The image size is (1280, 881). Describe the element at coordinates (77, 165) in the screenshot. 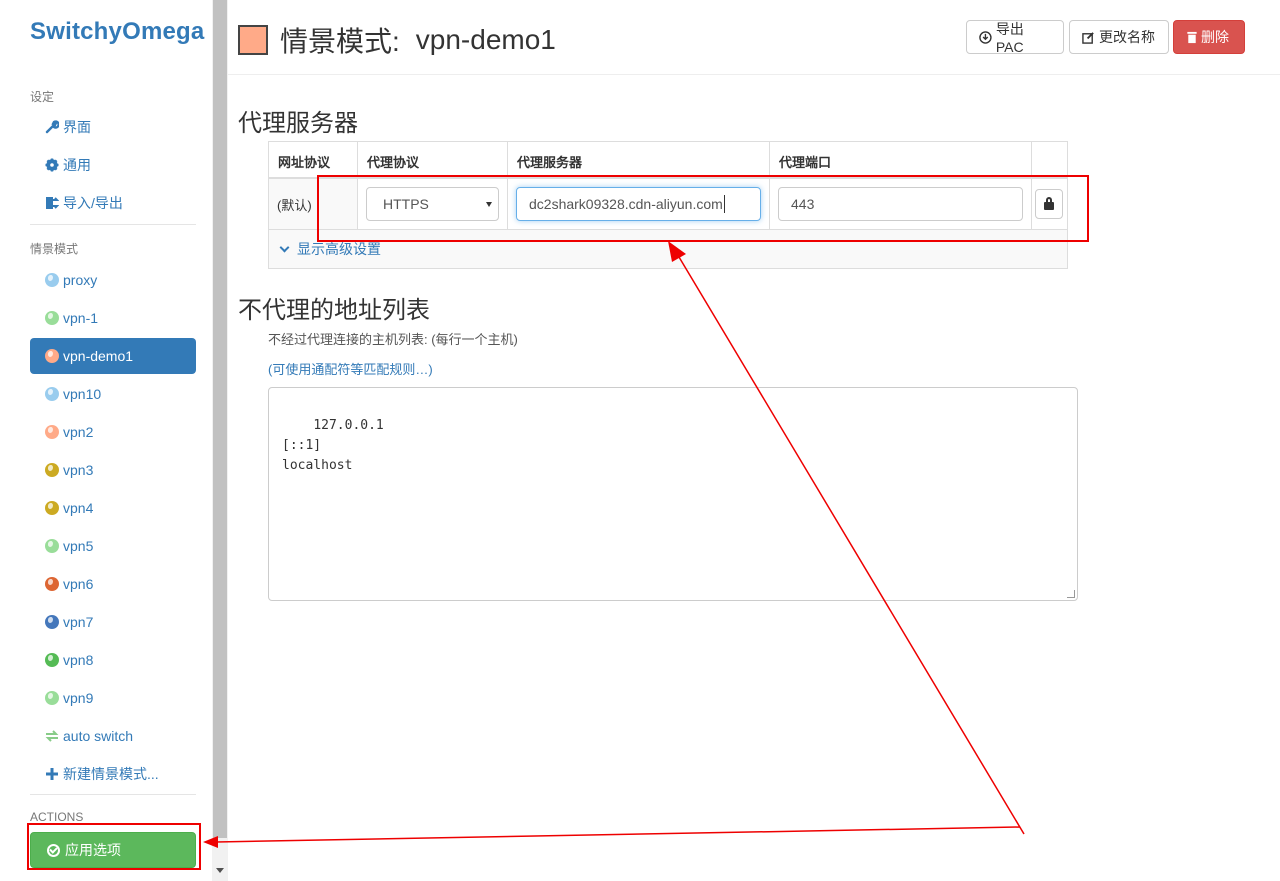

I see `sidebar-item-label: 通用` at that location.